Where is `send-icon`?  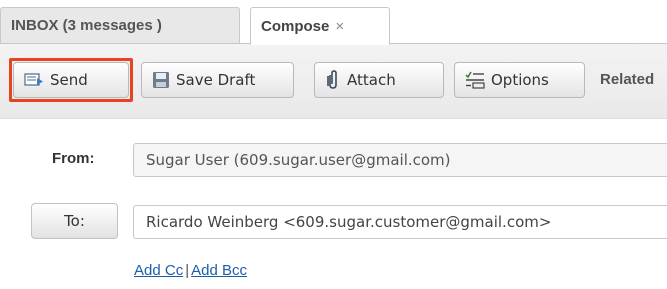 send-icon is located at coordinates (33, 79).